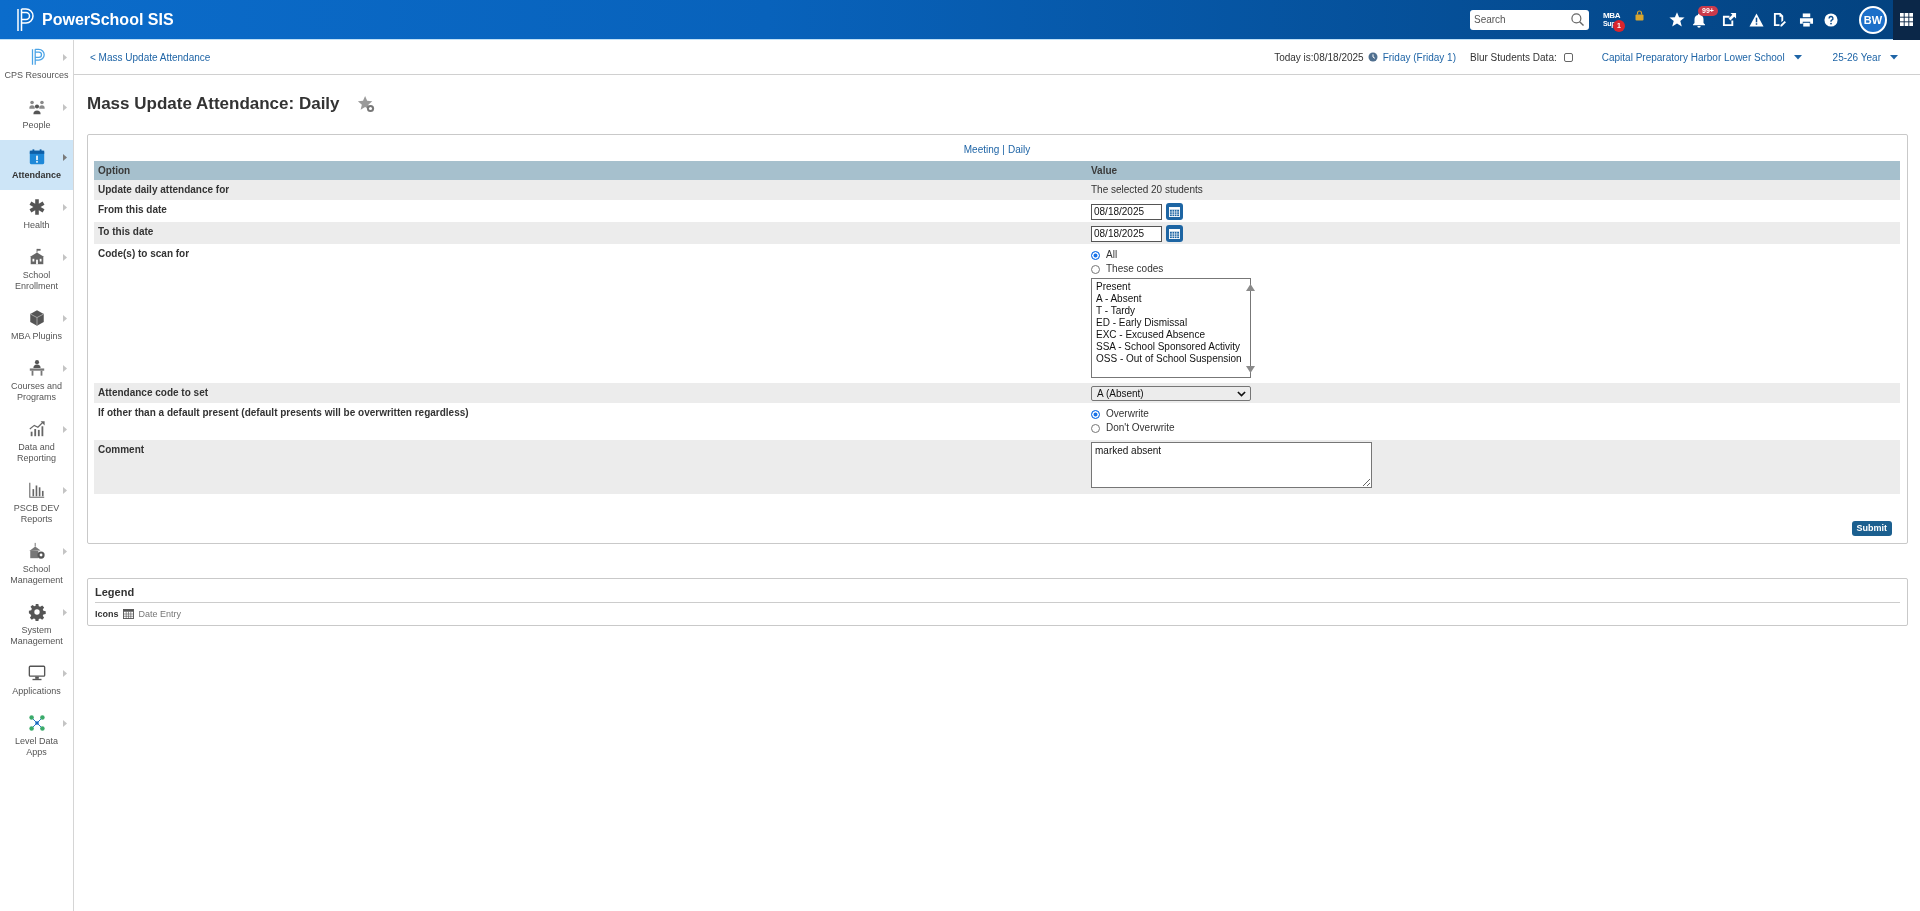  Describe the element at coordinates (365, 104) in the screenshot. I see `star-plus-icon` at that location.